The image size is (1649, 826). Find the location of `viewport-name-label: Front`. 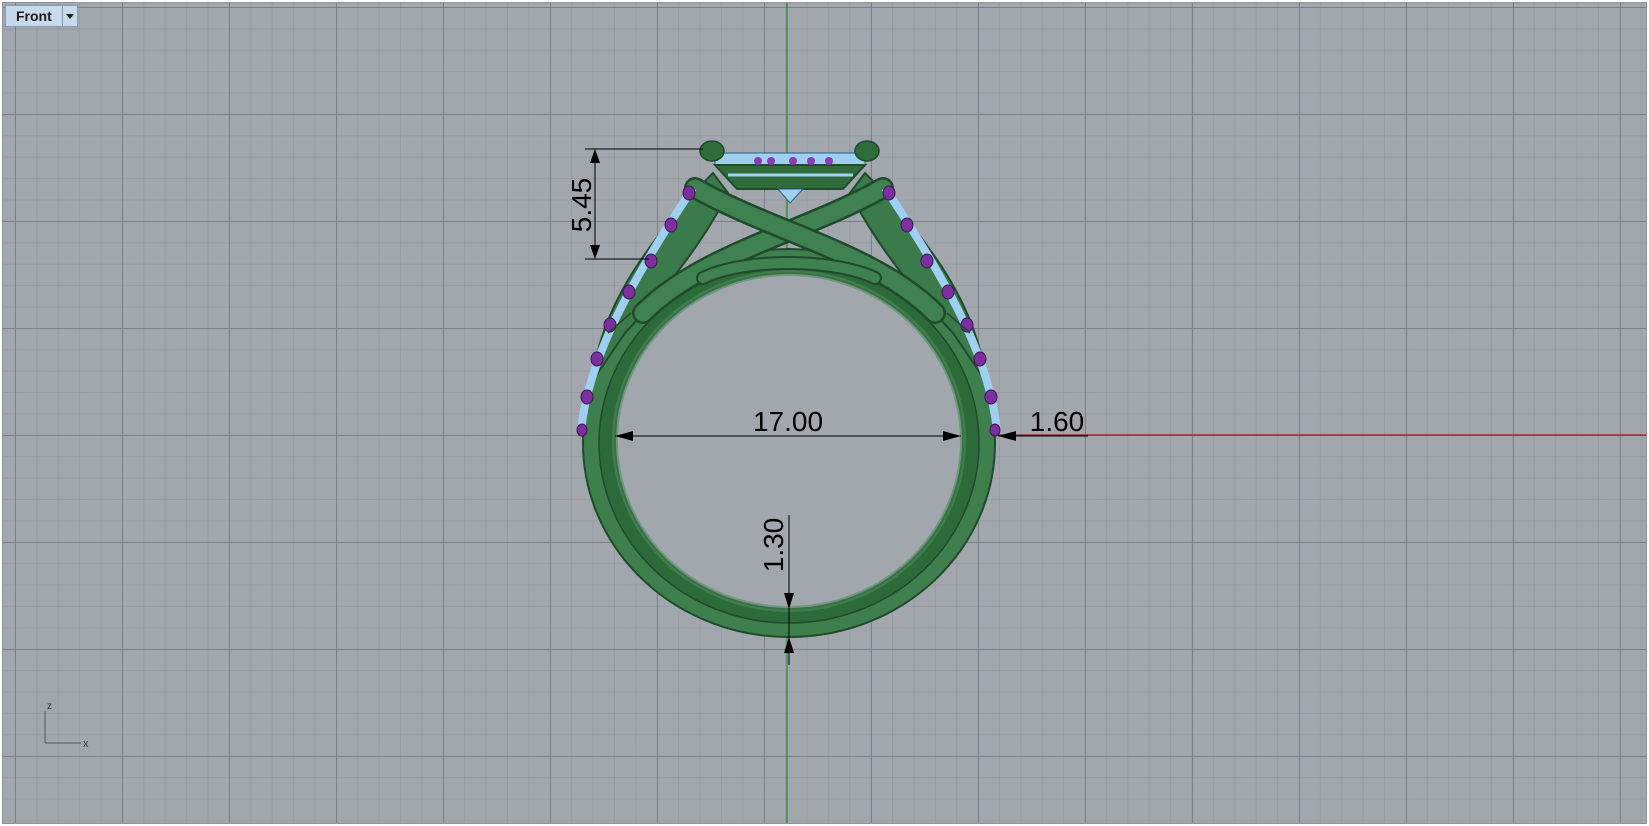

viewport-name-label: Front is located at coordinates (34, 16).